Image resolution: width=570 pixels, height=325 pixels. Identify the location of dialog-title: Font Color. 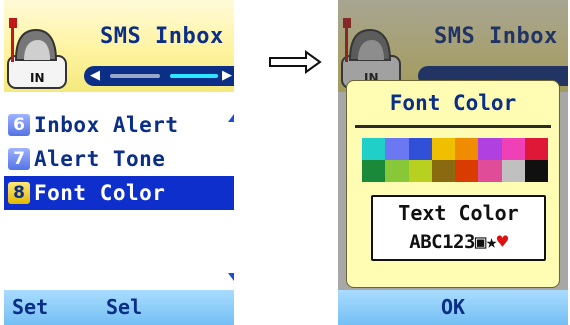
(453, 103).